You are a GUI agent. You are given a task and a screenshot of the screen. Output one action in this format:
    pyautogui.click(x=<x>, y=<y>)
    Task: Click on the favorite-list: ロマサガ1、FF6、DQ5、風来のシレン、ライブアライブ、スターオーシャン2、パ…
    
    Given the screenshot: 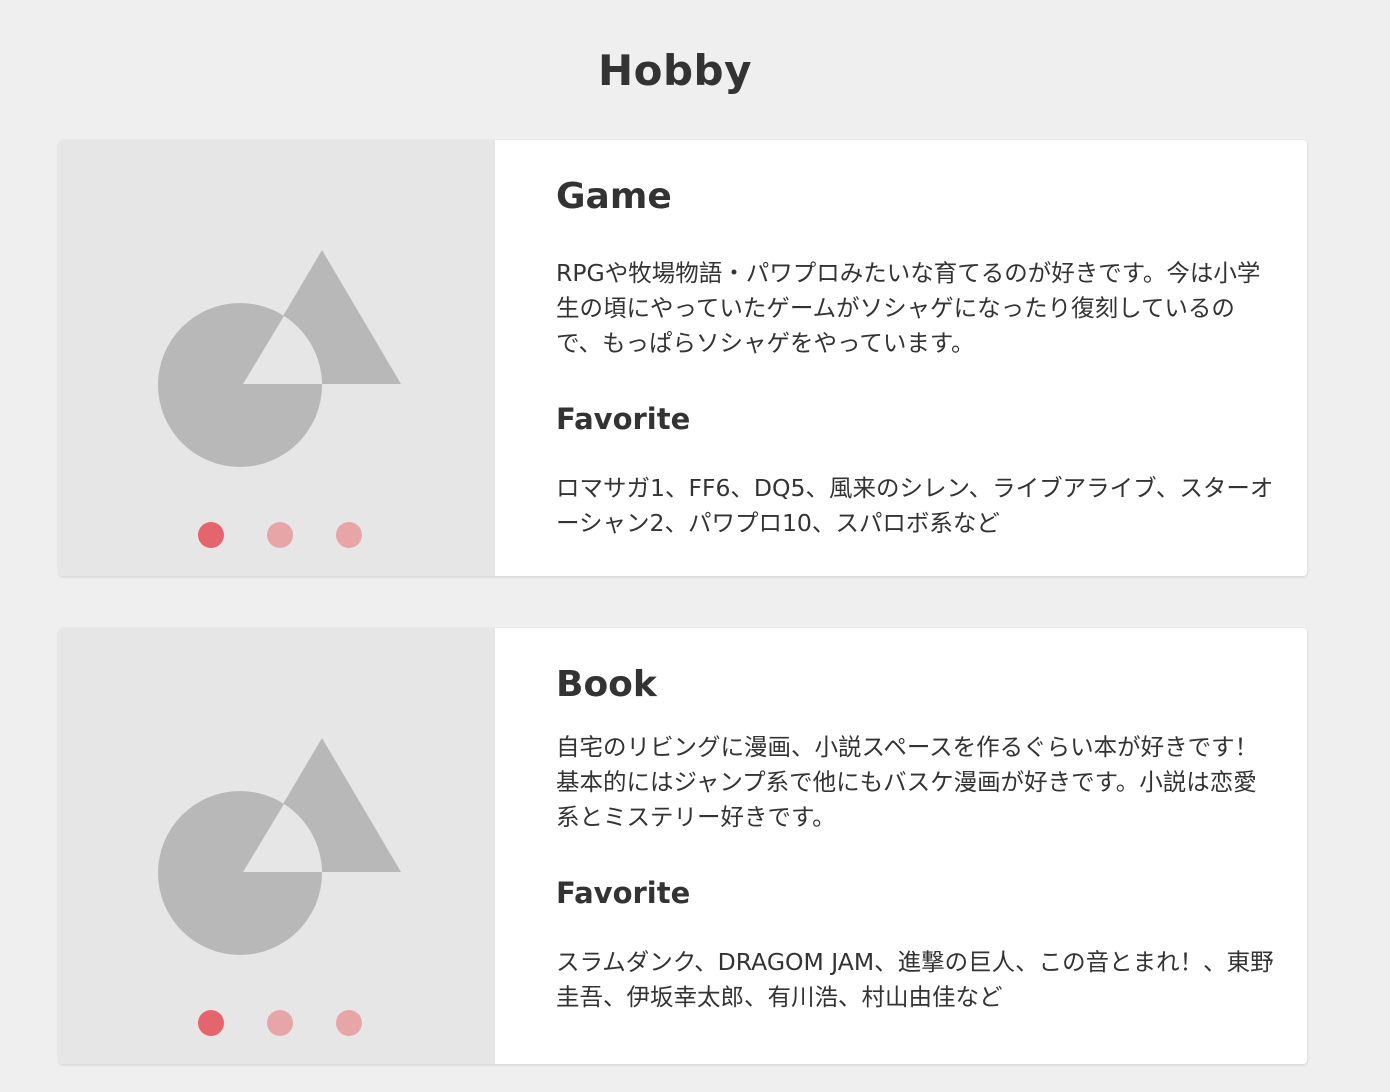 What is the action you would take?
    pyautogui.click(x=915, y=505)
    